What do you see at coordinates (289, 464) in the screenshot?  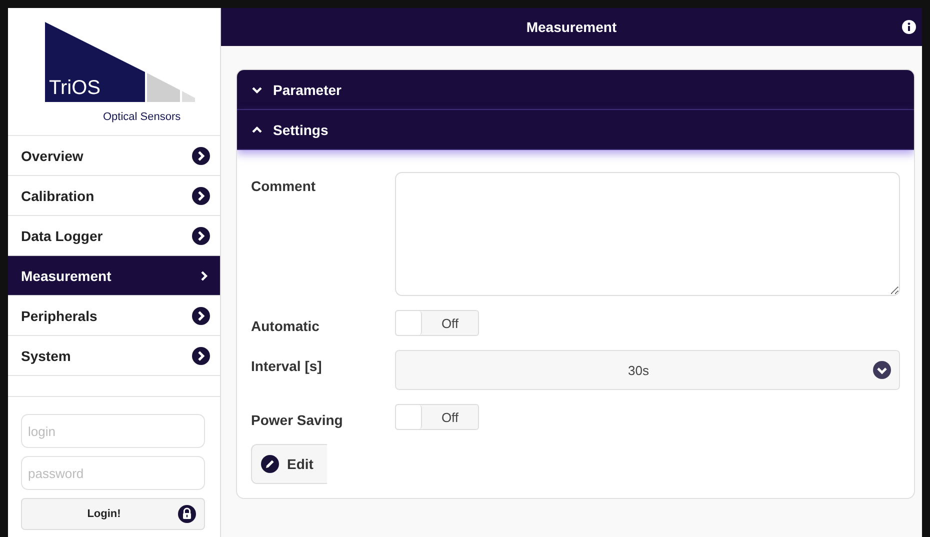 I see `edit-button: Edit` at bounding box center [289, 464].